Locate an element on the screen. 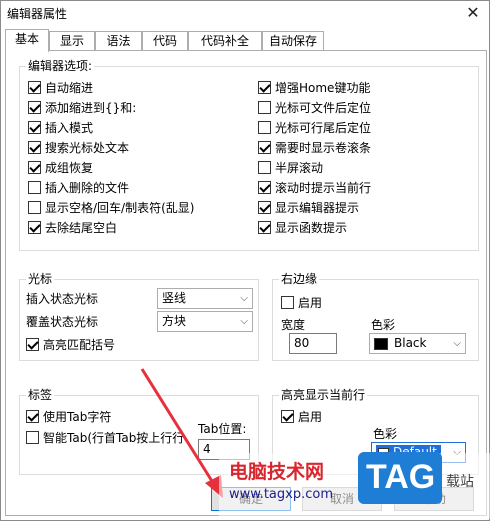  watermark-site-name: 电脑技术网 is located at coordinates (277, 472).